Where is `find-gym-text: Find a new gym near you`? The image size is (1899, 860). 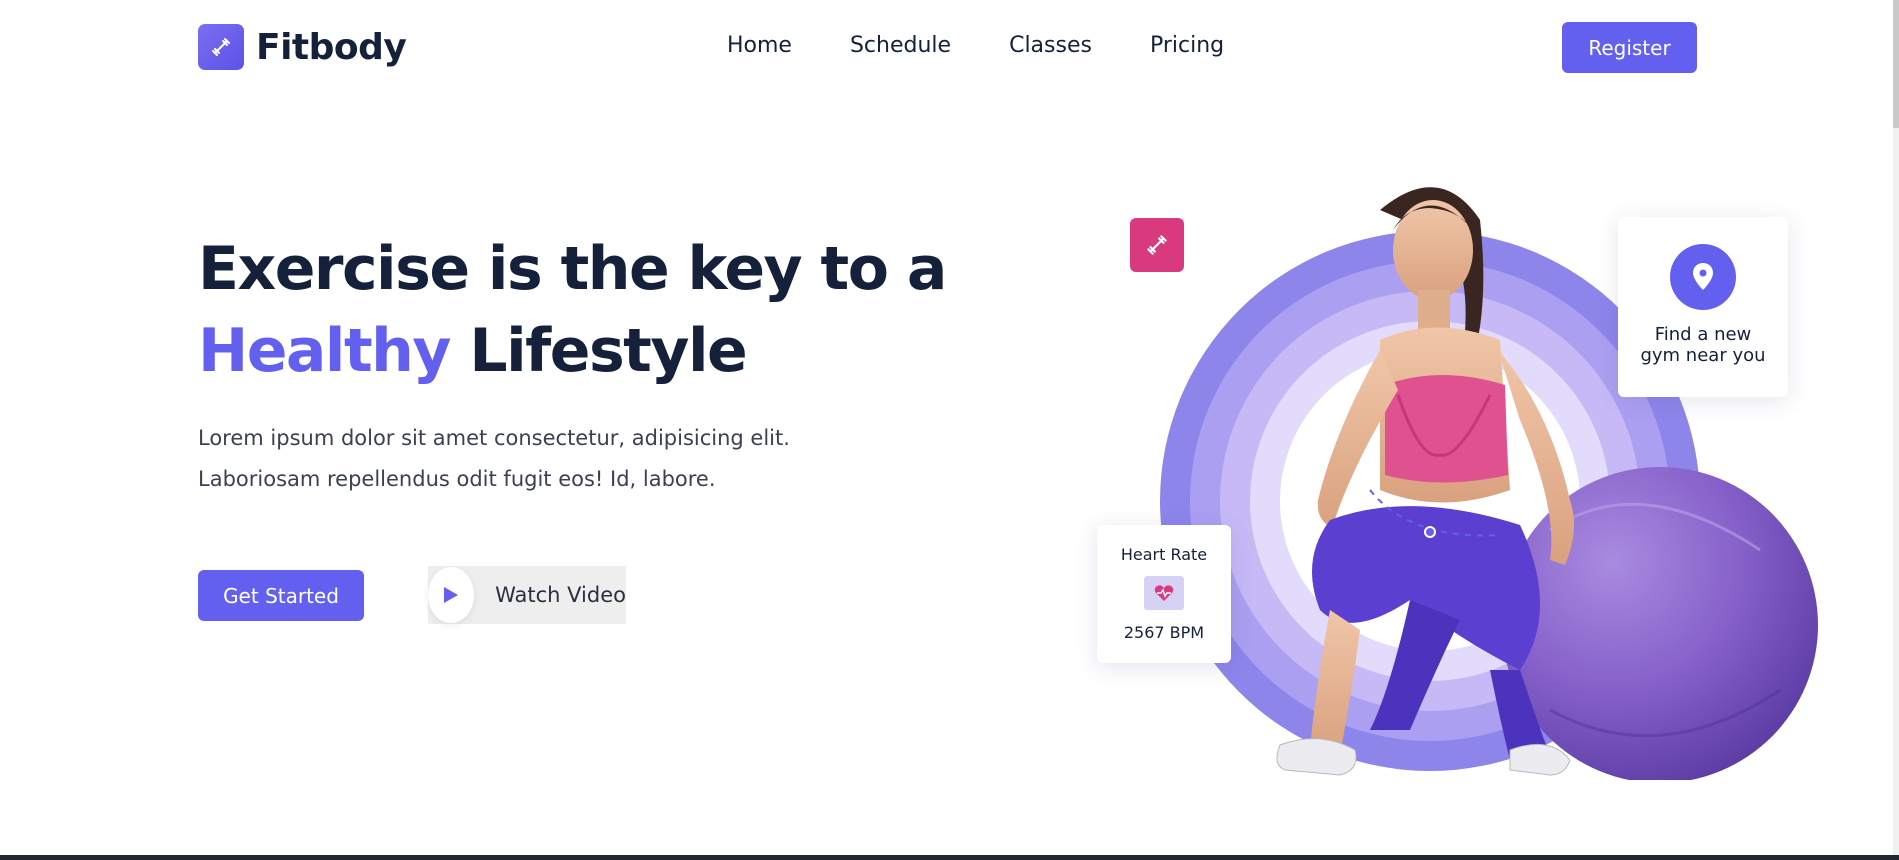 find-gym-text: Find a new gym near you is located at coordinates (1703, 345).